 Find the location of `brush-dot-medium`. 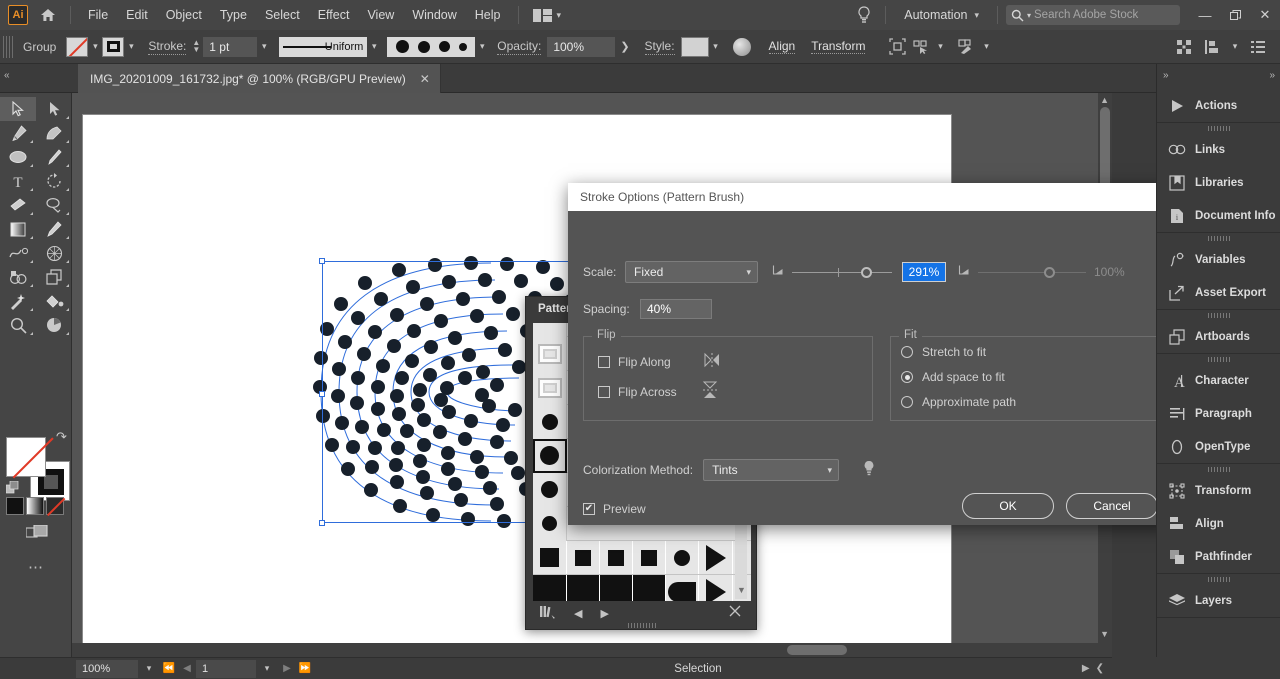

brush-dot-medium is located at coordinates (550, 489).